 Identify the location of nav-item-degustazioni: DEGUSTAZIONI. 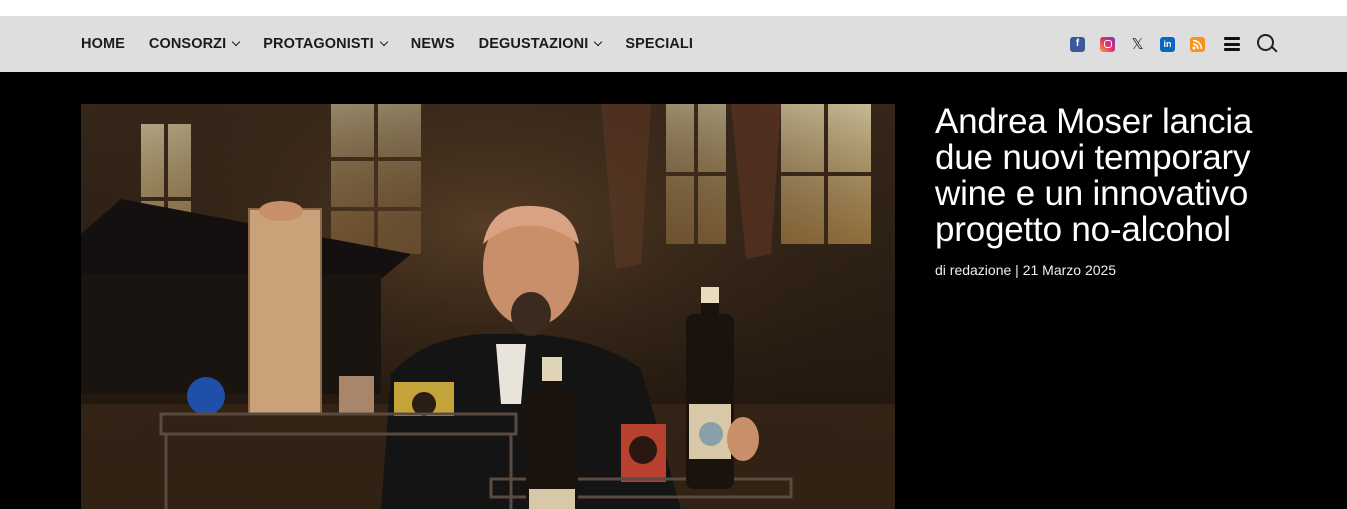
(540, 44).